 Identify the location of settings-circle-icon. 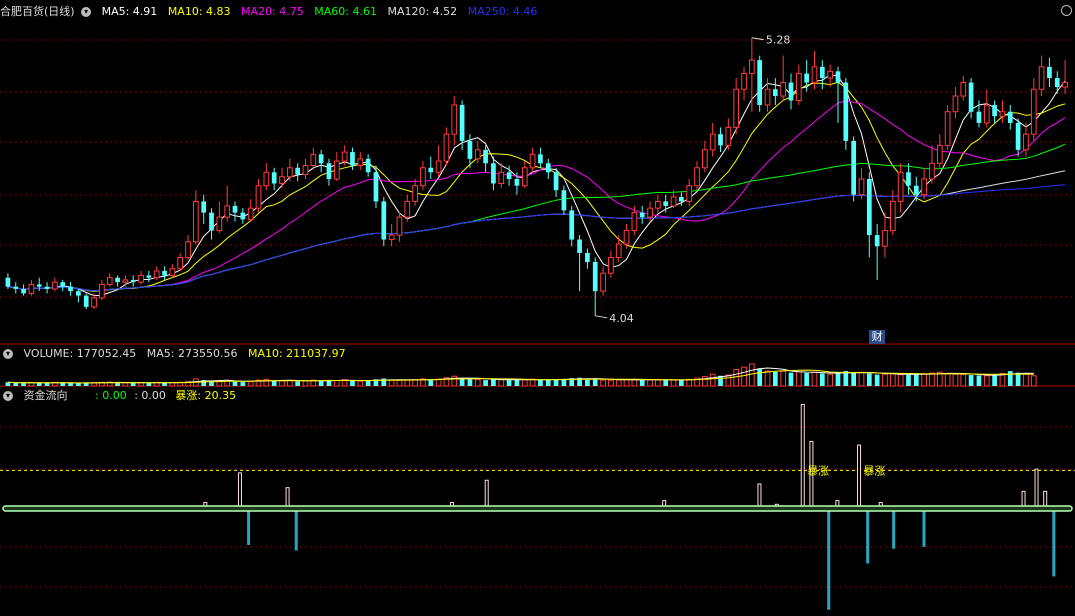
(1066, 10).